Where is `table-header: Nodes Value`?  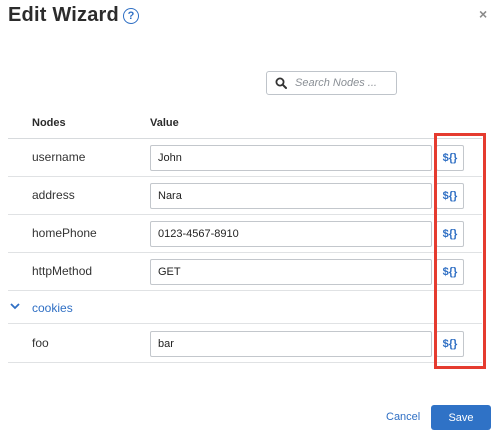
table-header: Nodes Value is located at coordinates (245, 124).